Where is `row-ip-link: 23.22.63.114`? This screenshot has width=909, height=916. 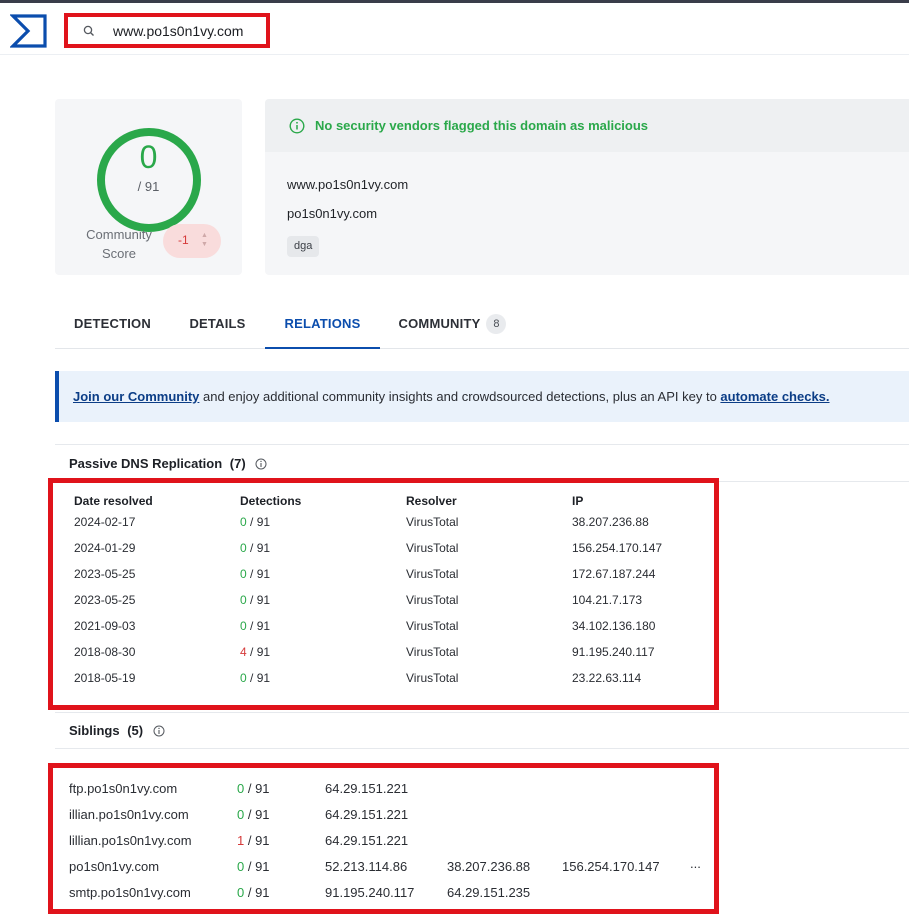
row-ip-link: 23.22.63.114 is located at coordinates (606, 678).